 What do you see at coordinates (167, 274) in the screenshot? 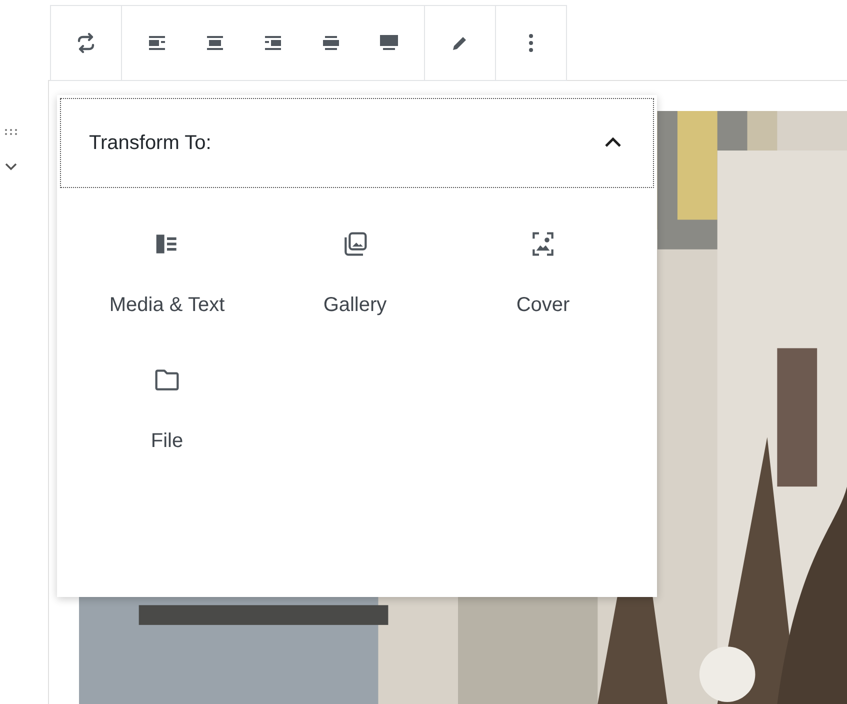
I see `transform-option: Media & Text` at bounding box center [167, 274].